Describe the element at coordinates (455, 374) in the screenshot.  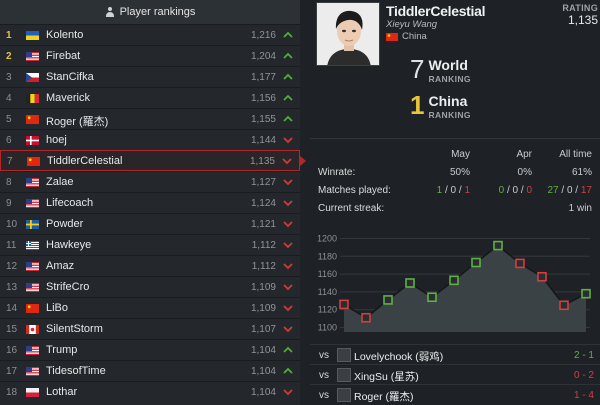
I see `match-row: vs XingSu (星苏) 0 - 2` at that location.